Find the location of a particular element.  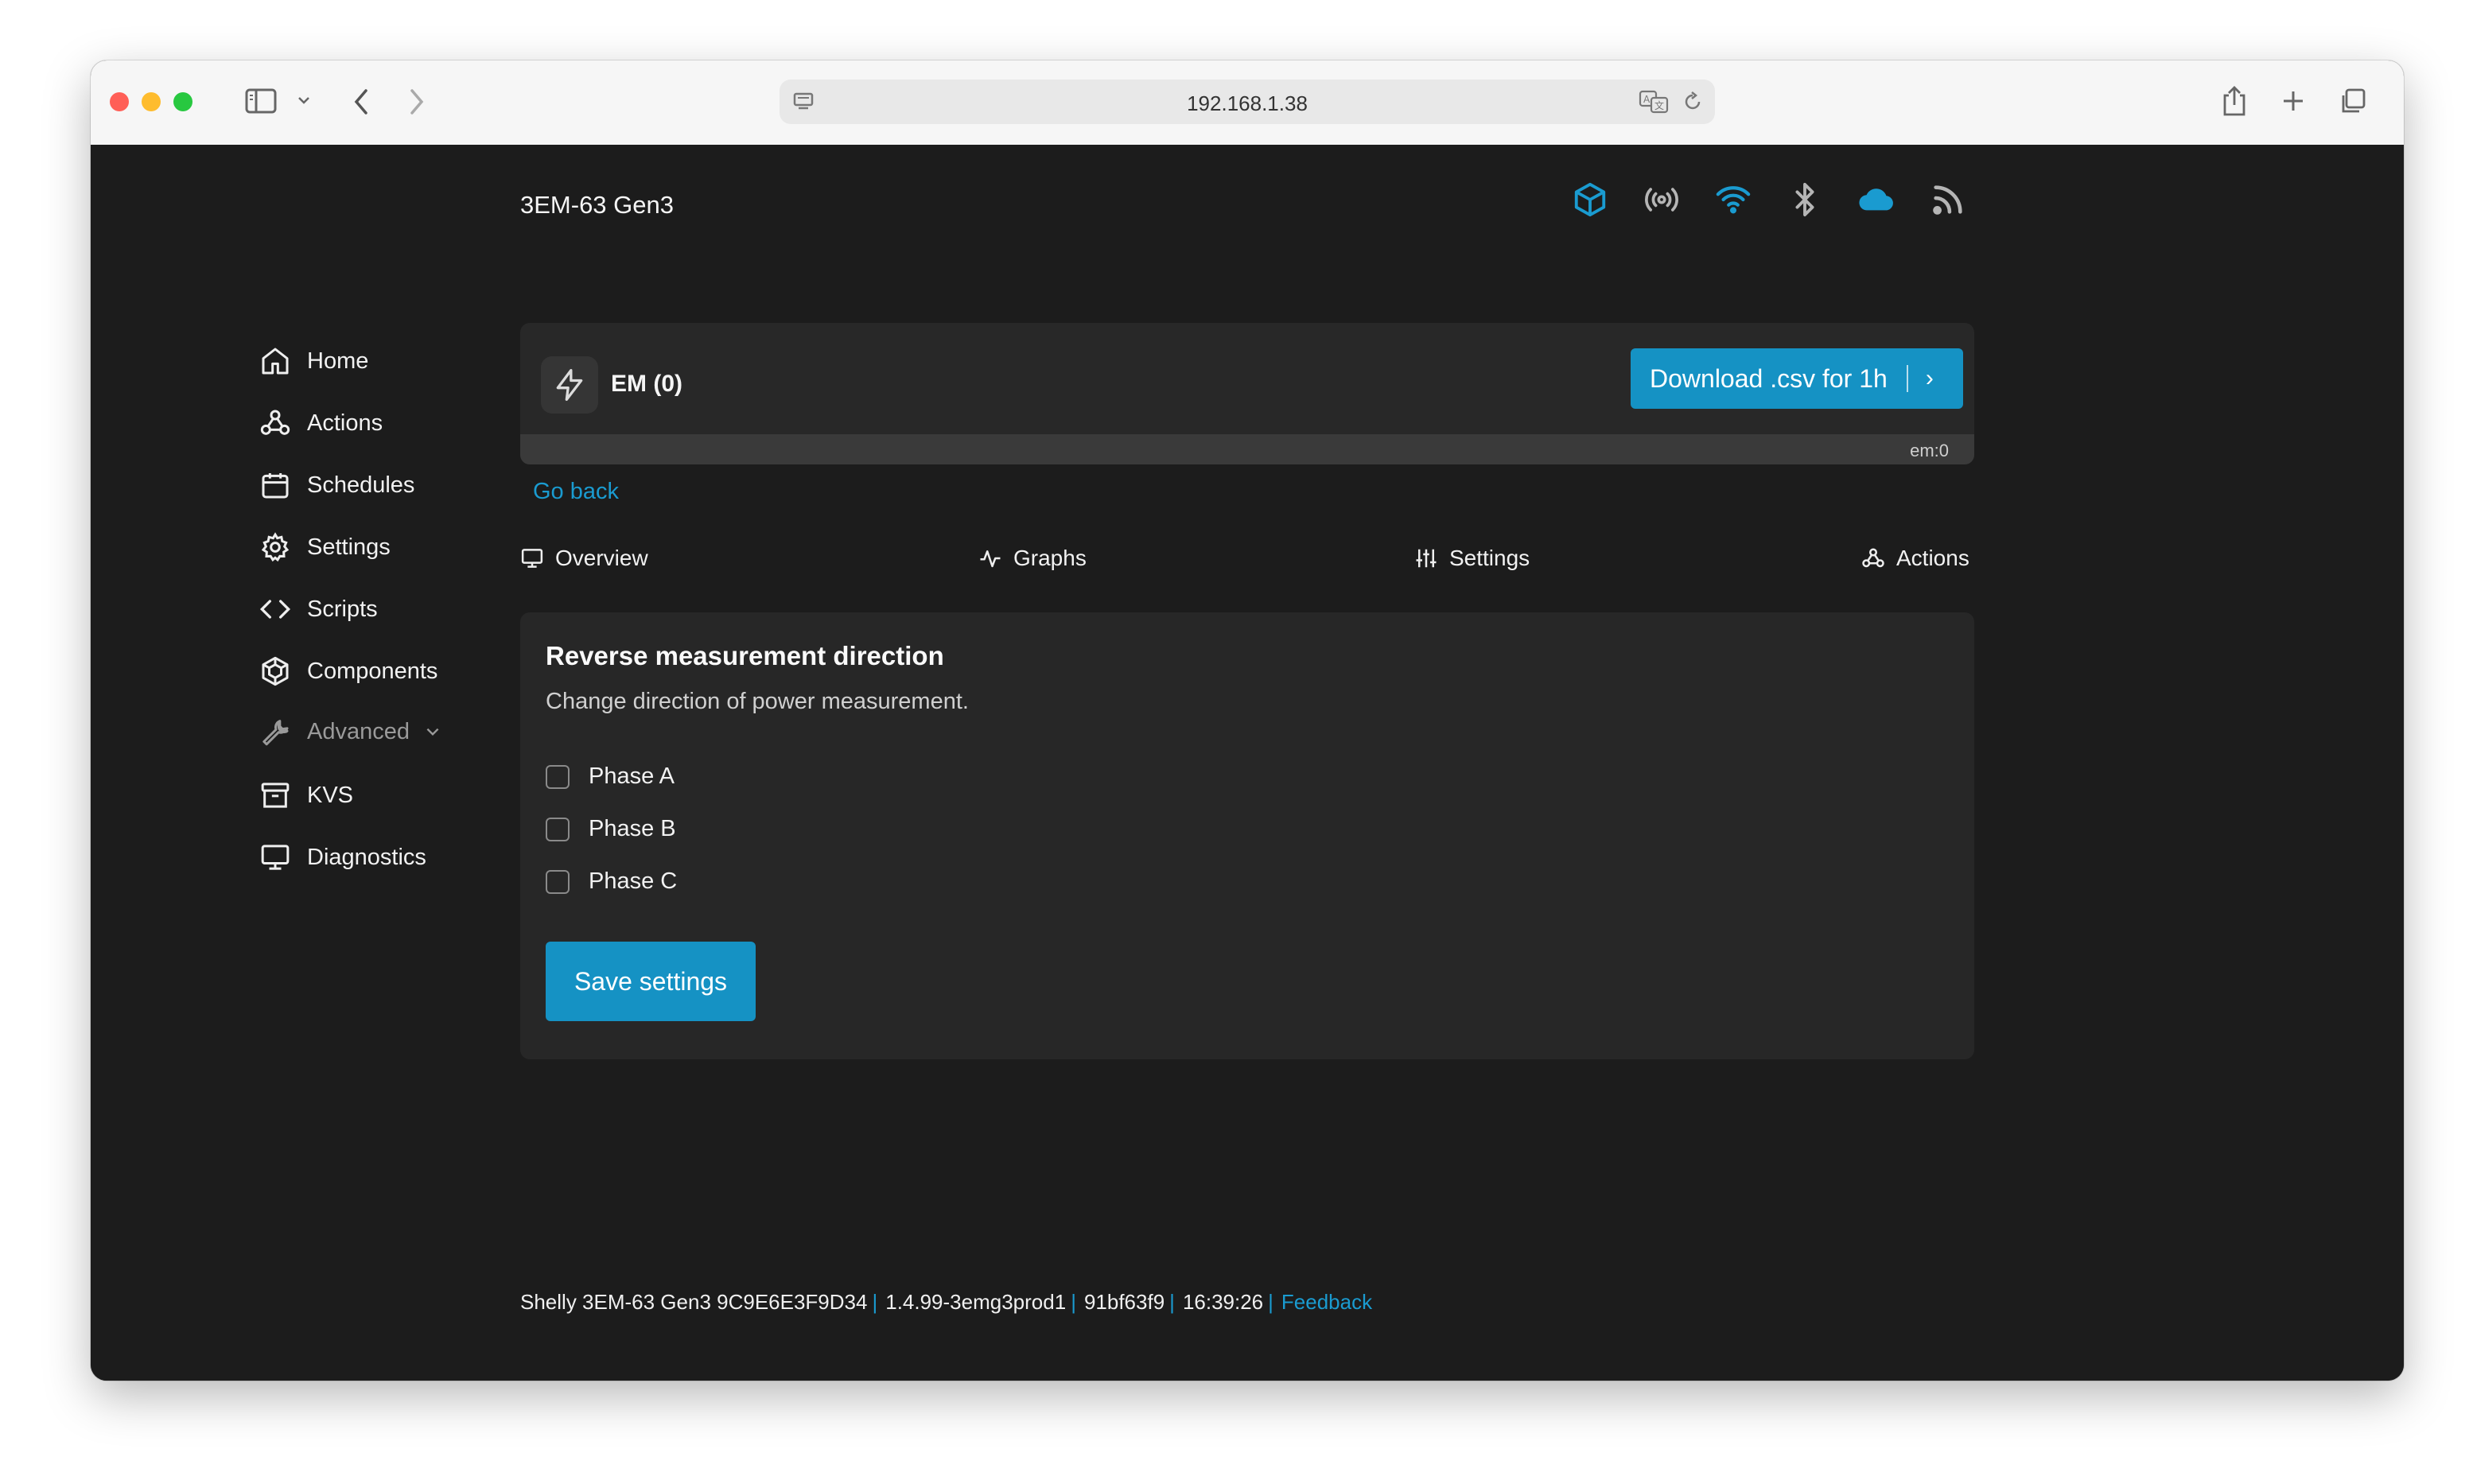

tab-label: Graphs is located at coordinates (1050, 558).